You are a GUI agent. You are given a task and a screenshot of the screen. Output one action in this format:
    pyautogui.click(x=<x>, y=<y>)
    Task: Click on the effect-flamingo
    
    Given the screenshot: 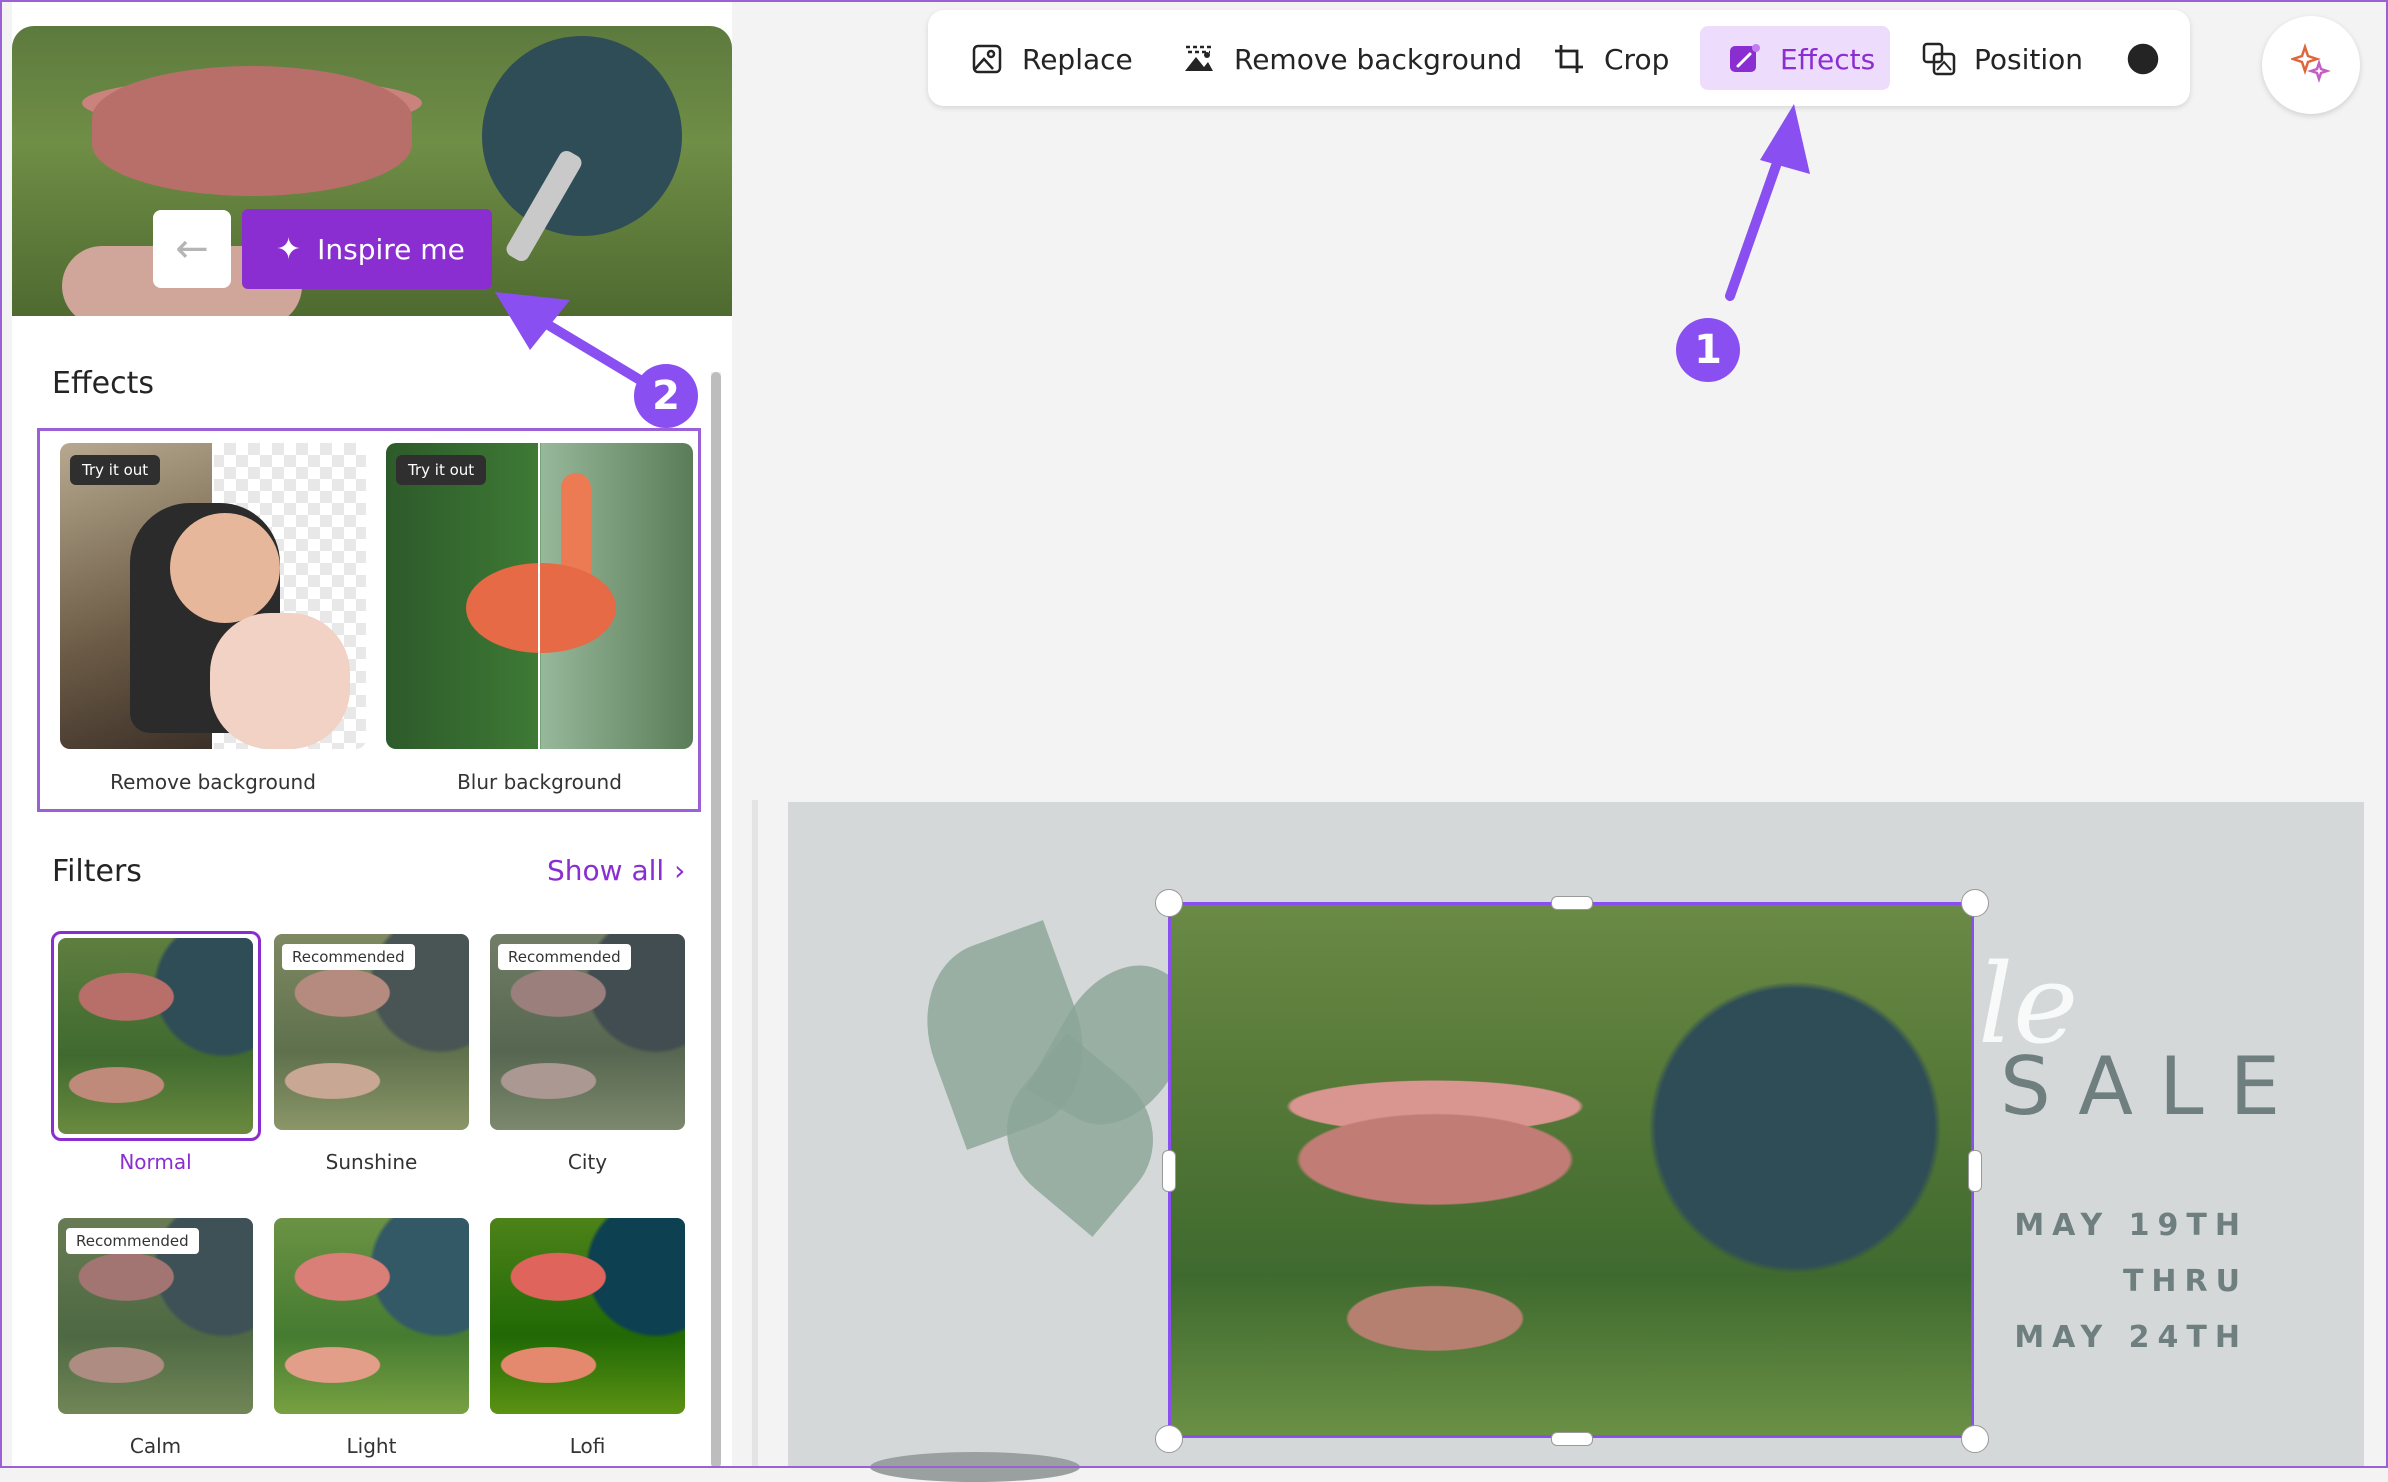 What is the action you would take?
    pyautogui.click(x=541, y=608)
    